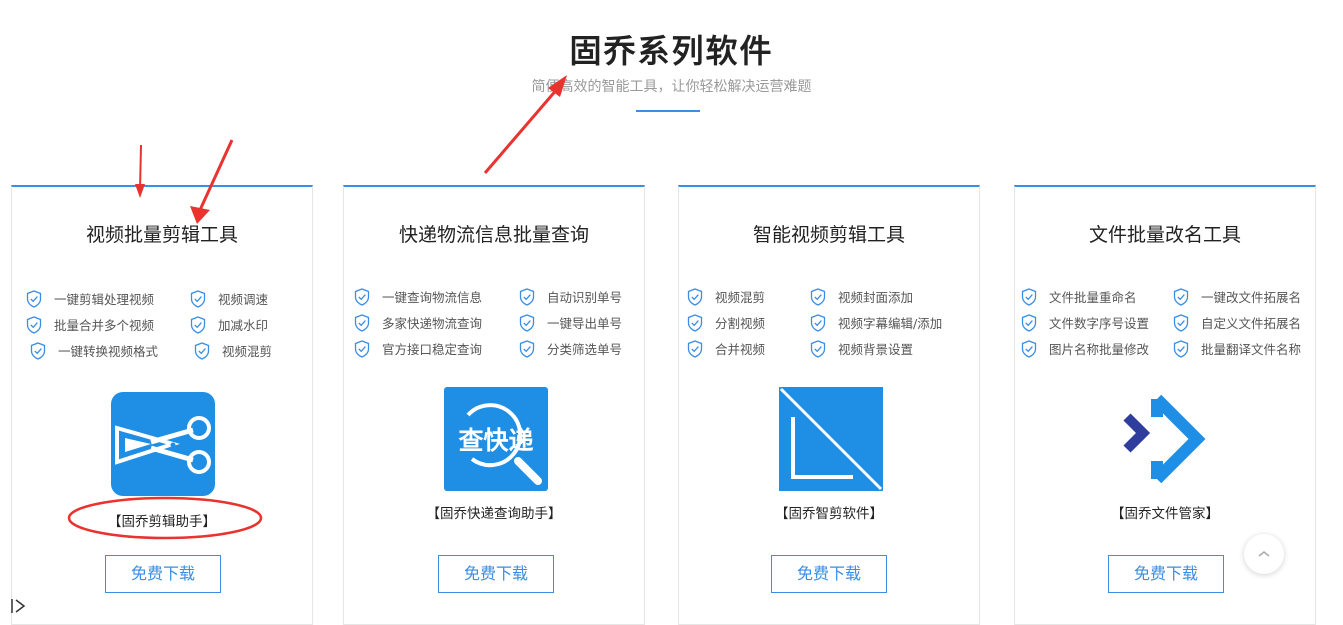 Image resolution: width=1343 pixels, height=625 pixels. What do you see at coordinates (1251, 349) in the screenshot?
I see `feature-label: 批量翻译文件名称` at bounding box center [1251, 349].